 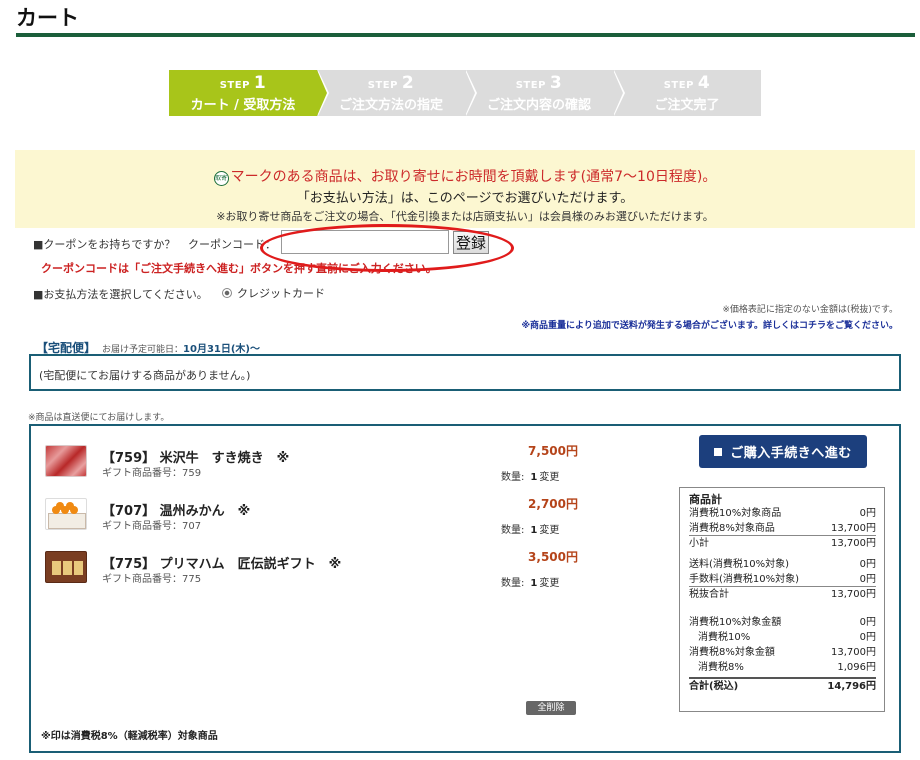 What do you see at coordinates (465, 35) in the screenshot?
I see `title-rule` at bounding box center [465, 35].